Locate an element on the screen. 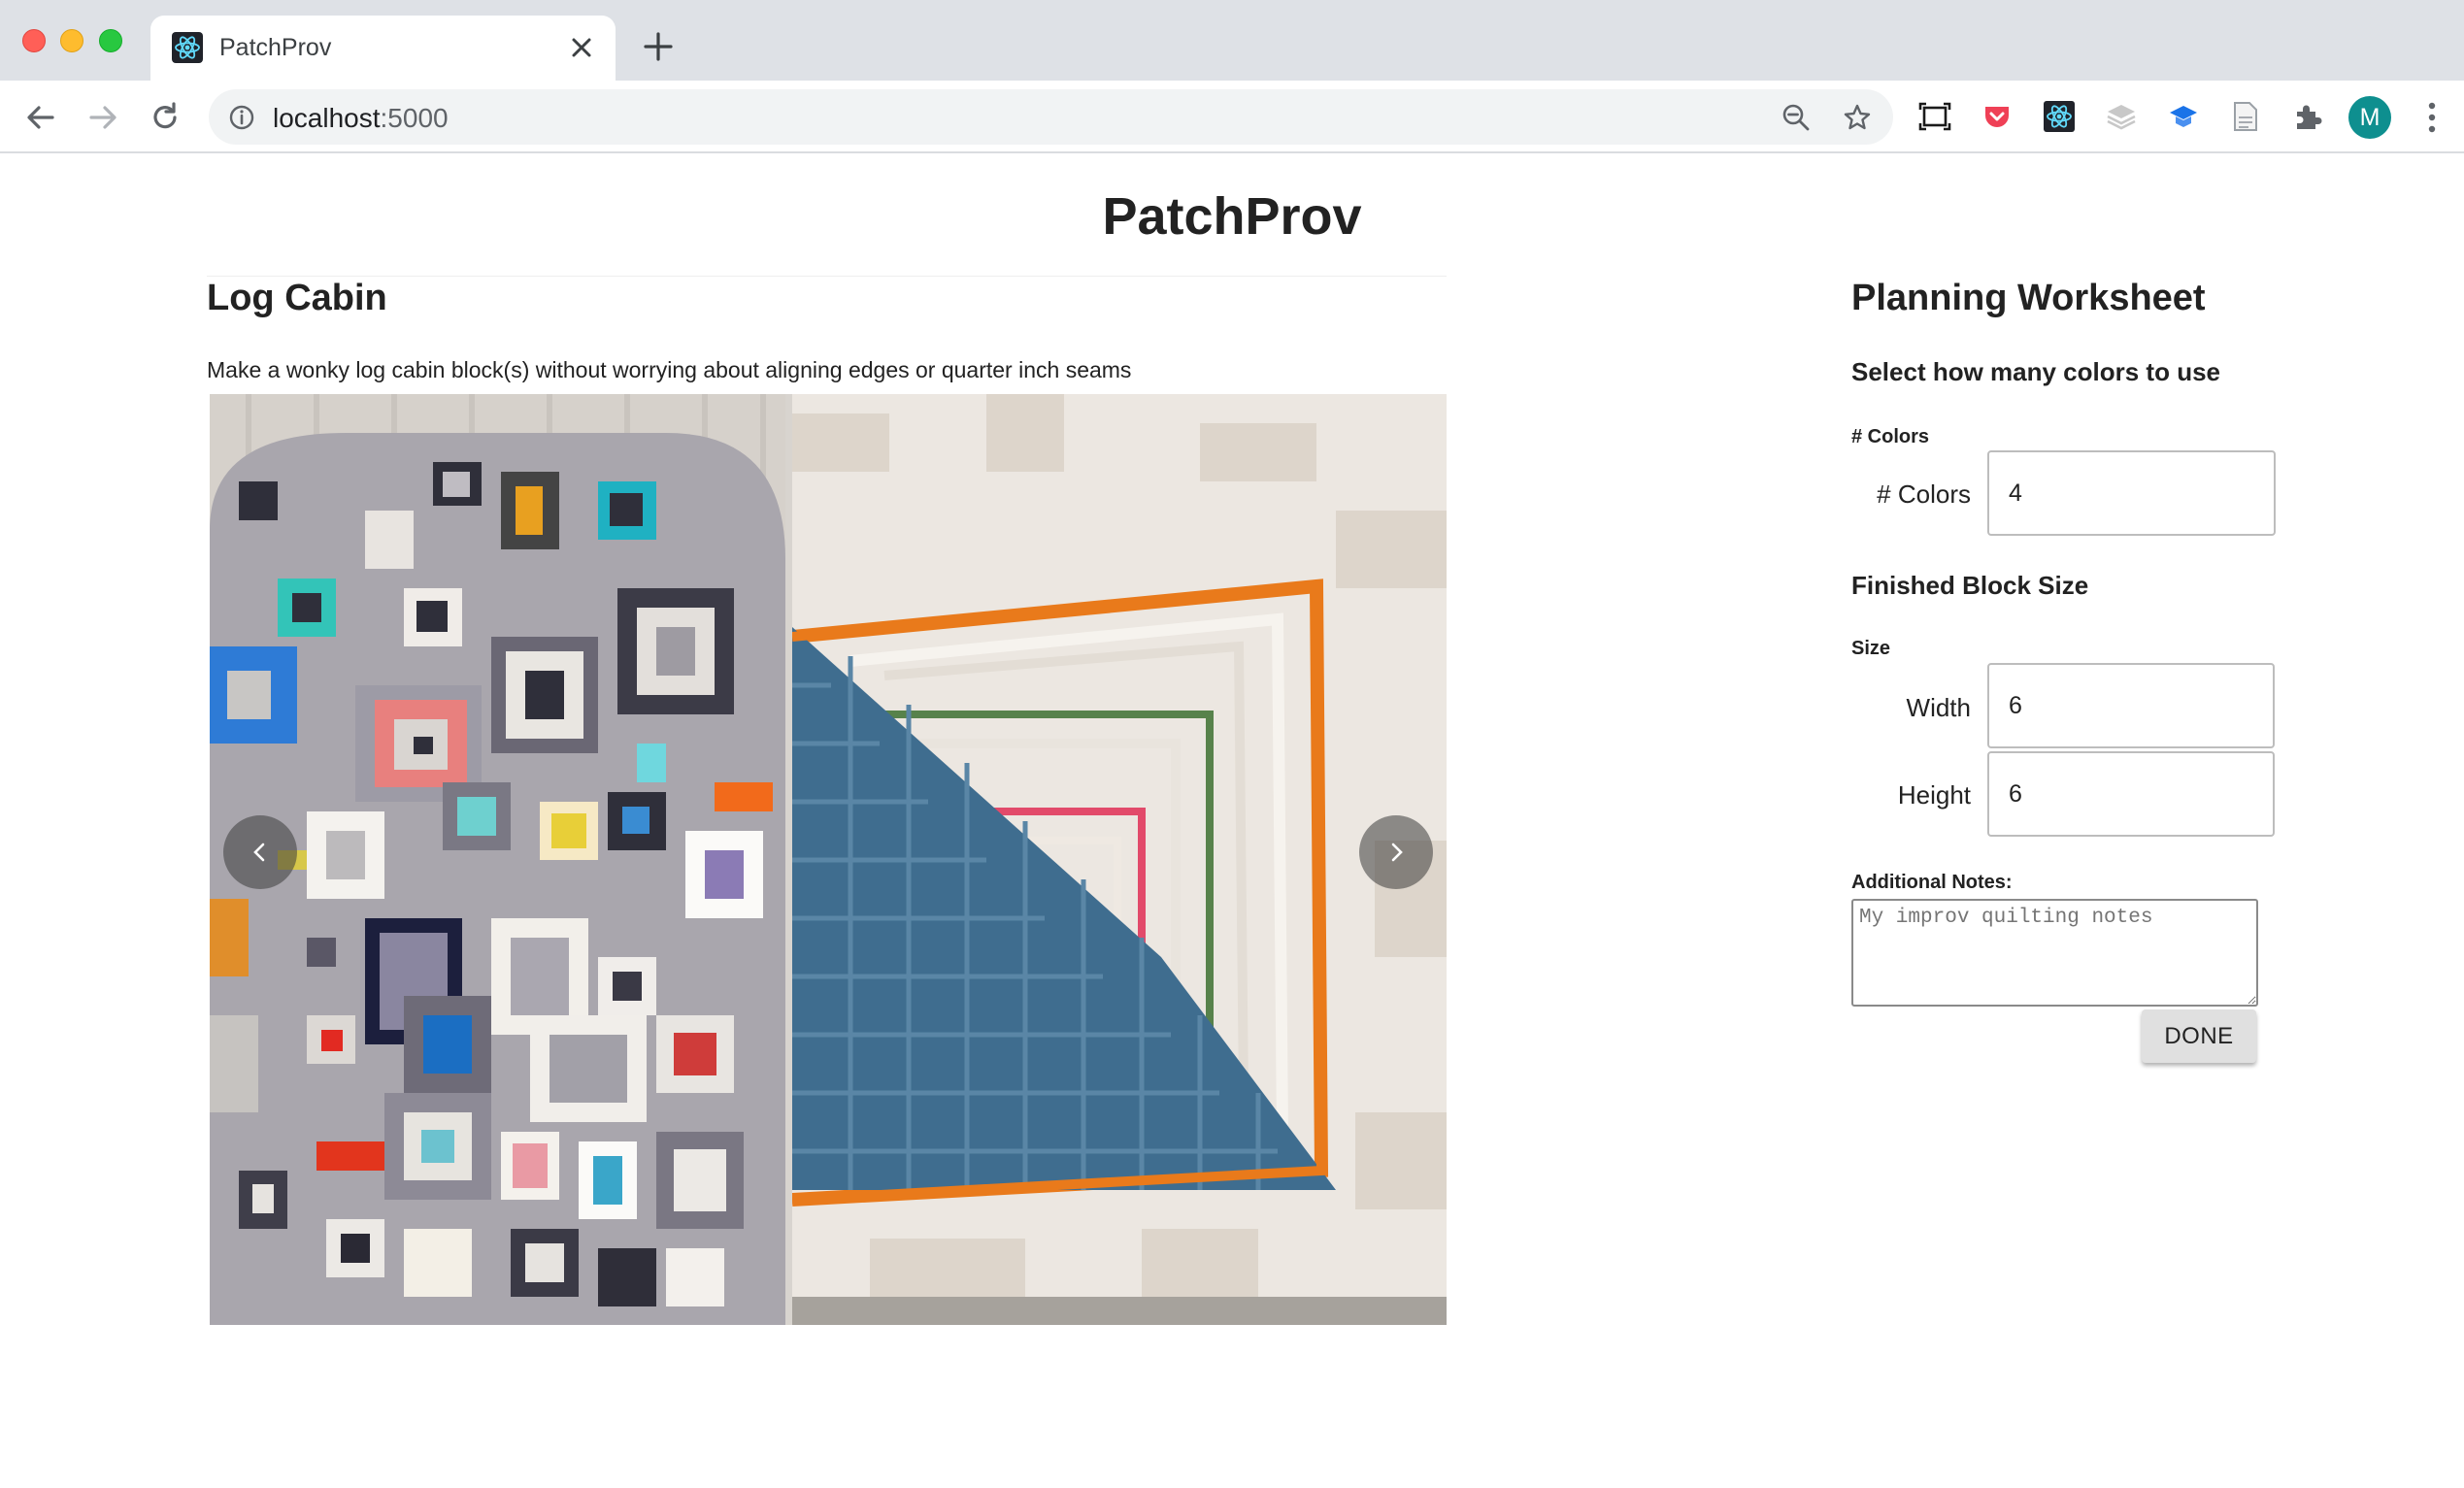  extensions-button is located at coordinates (2307, 116).